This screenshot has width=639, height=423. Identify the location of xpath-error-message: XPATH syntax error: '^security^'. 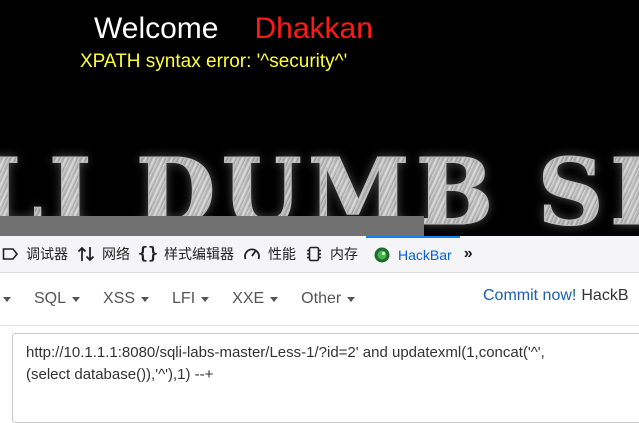
(214, 61).